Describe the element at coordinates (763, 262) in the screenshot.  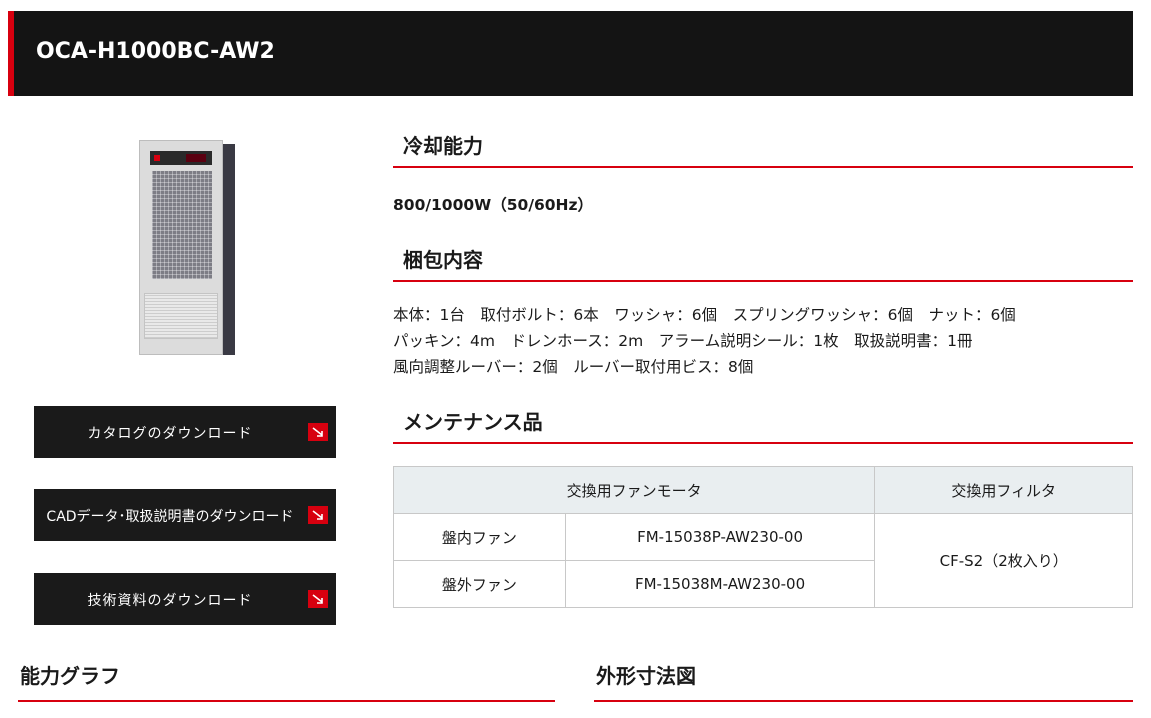
I see `packing-contents-heading: 梱包内容` at that location.